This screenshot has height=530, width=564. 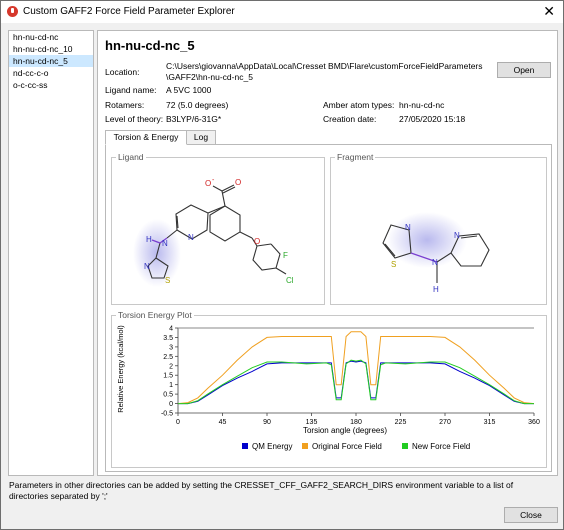 What do you see at coordinates (356, 422) in the screenshot?
I see `x-tick-label: 180` at bounding box center [356, 422].